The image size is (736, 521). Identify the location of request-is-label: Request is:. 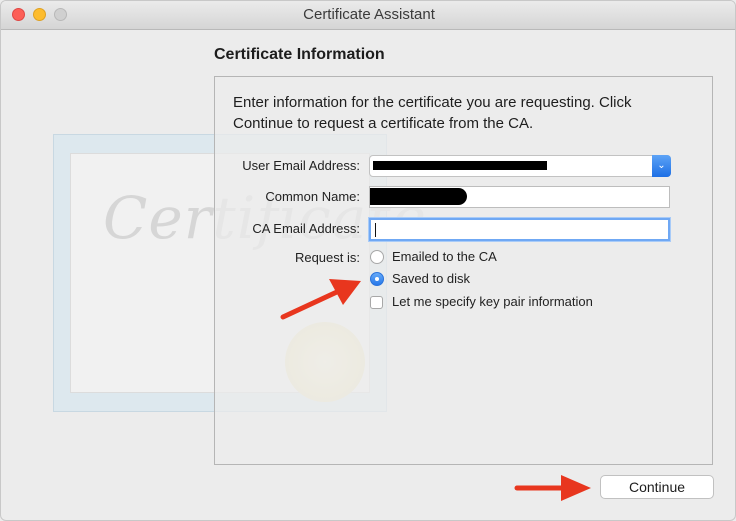
(327, 257).